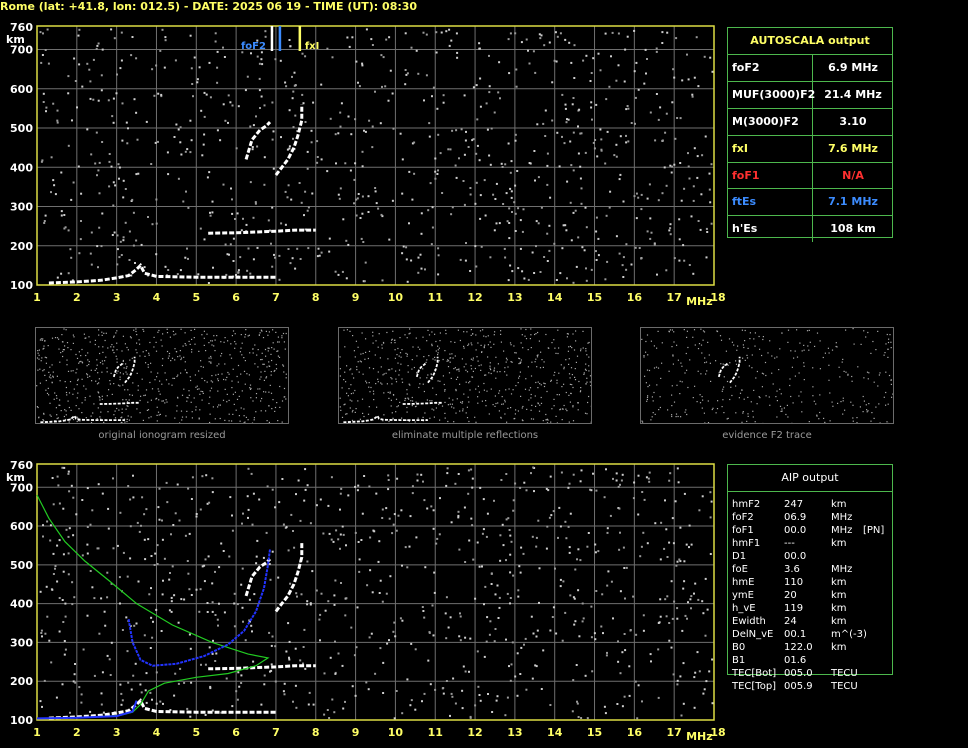 The image size is (968, 748). I want to click on autoscala-row: foF1 N/A, so click(810, 176).